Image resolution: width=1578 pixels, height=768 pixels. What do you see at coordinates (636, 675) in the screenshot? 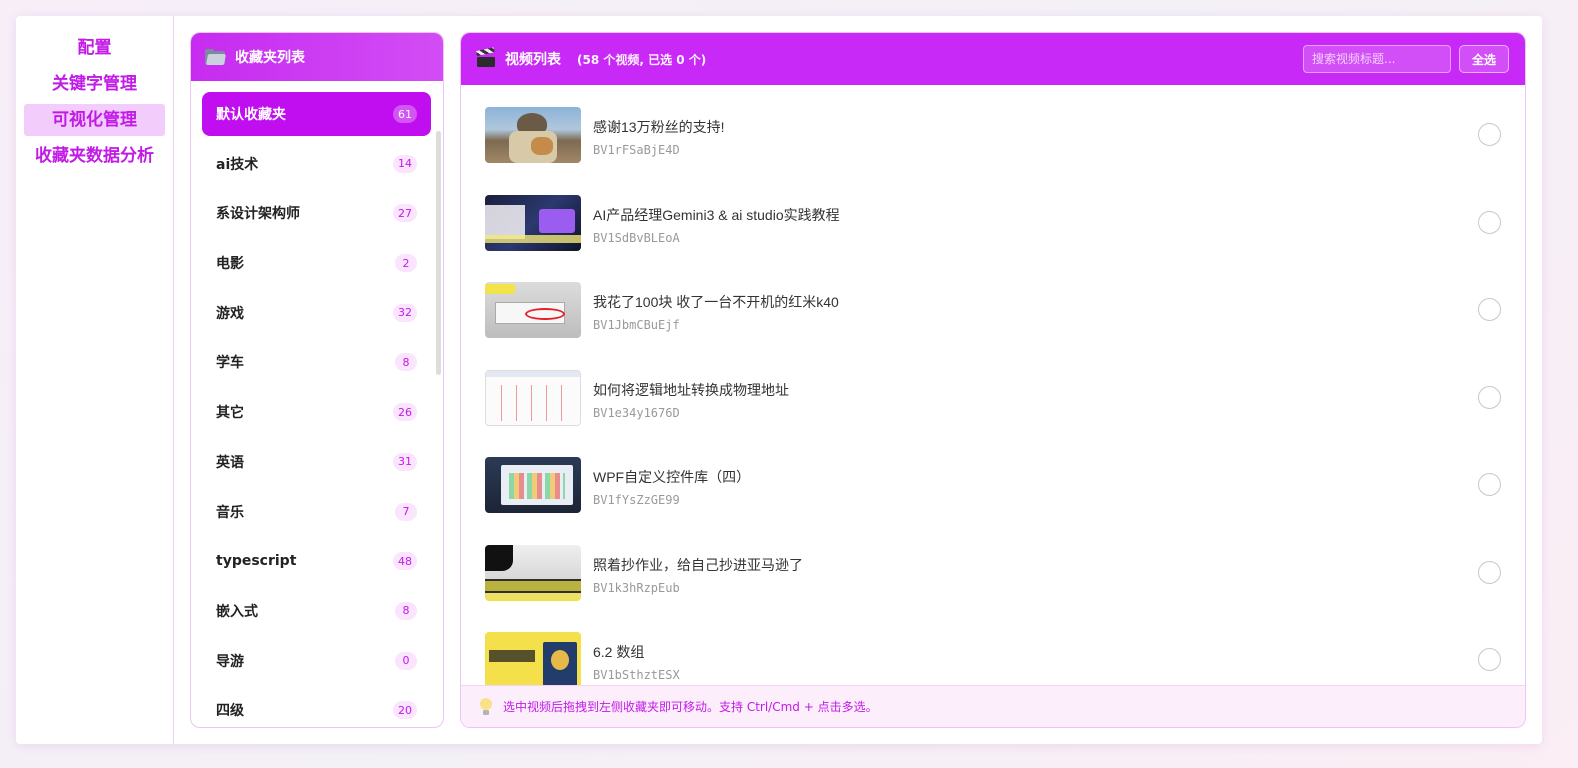
I see `video-bvid: BV1bSthztESX` at bounding box center [636, 675].